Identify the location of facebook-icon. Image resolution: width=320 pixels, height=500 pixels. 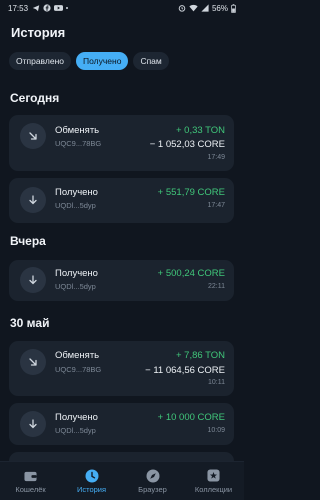
(47, 8).